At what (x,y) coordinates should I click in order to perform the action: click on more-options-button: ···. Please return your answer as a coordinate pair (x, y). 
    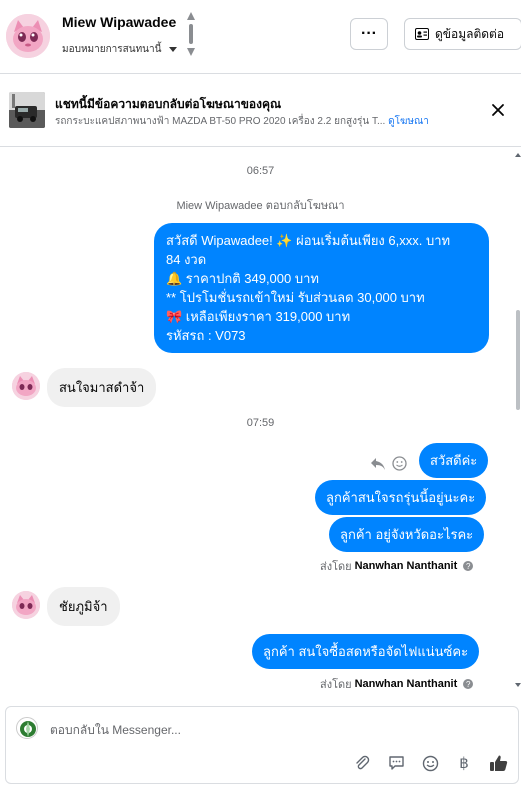
    Looking at the image, I should click on (369, 34).